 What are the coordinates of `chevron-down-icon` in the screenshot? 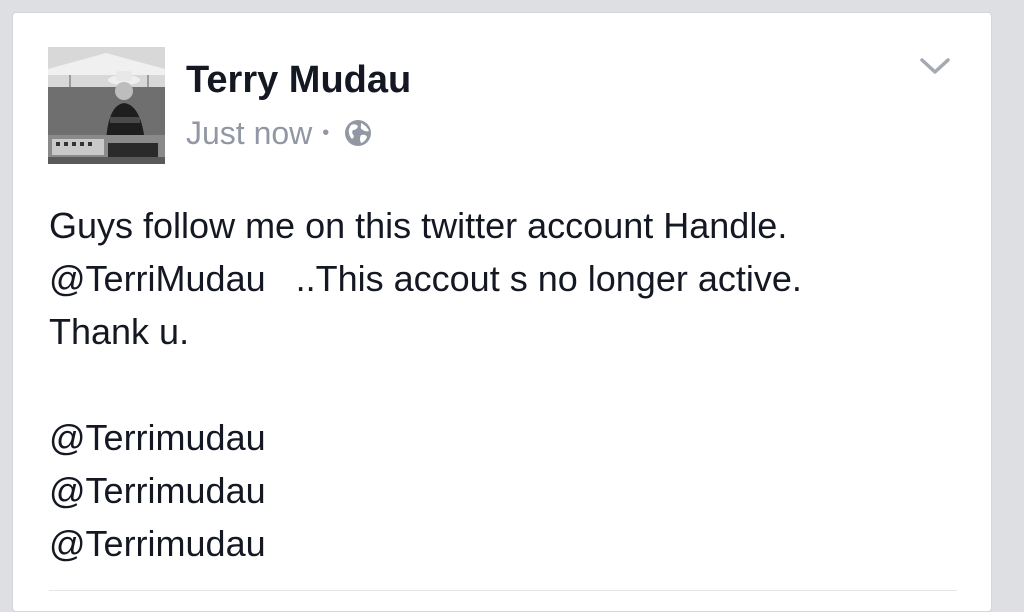 It's located at (935, 66).